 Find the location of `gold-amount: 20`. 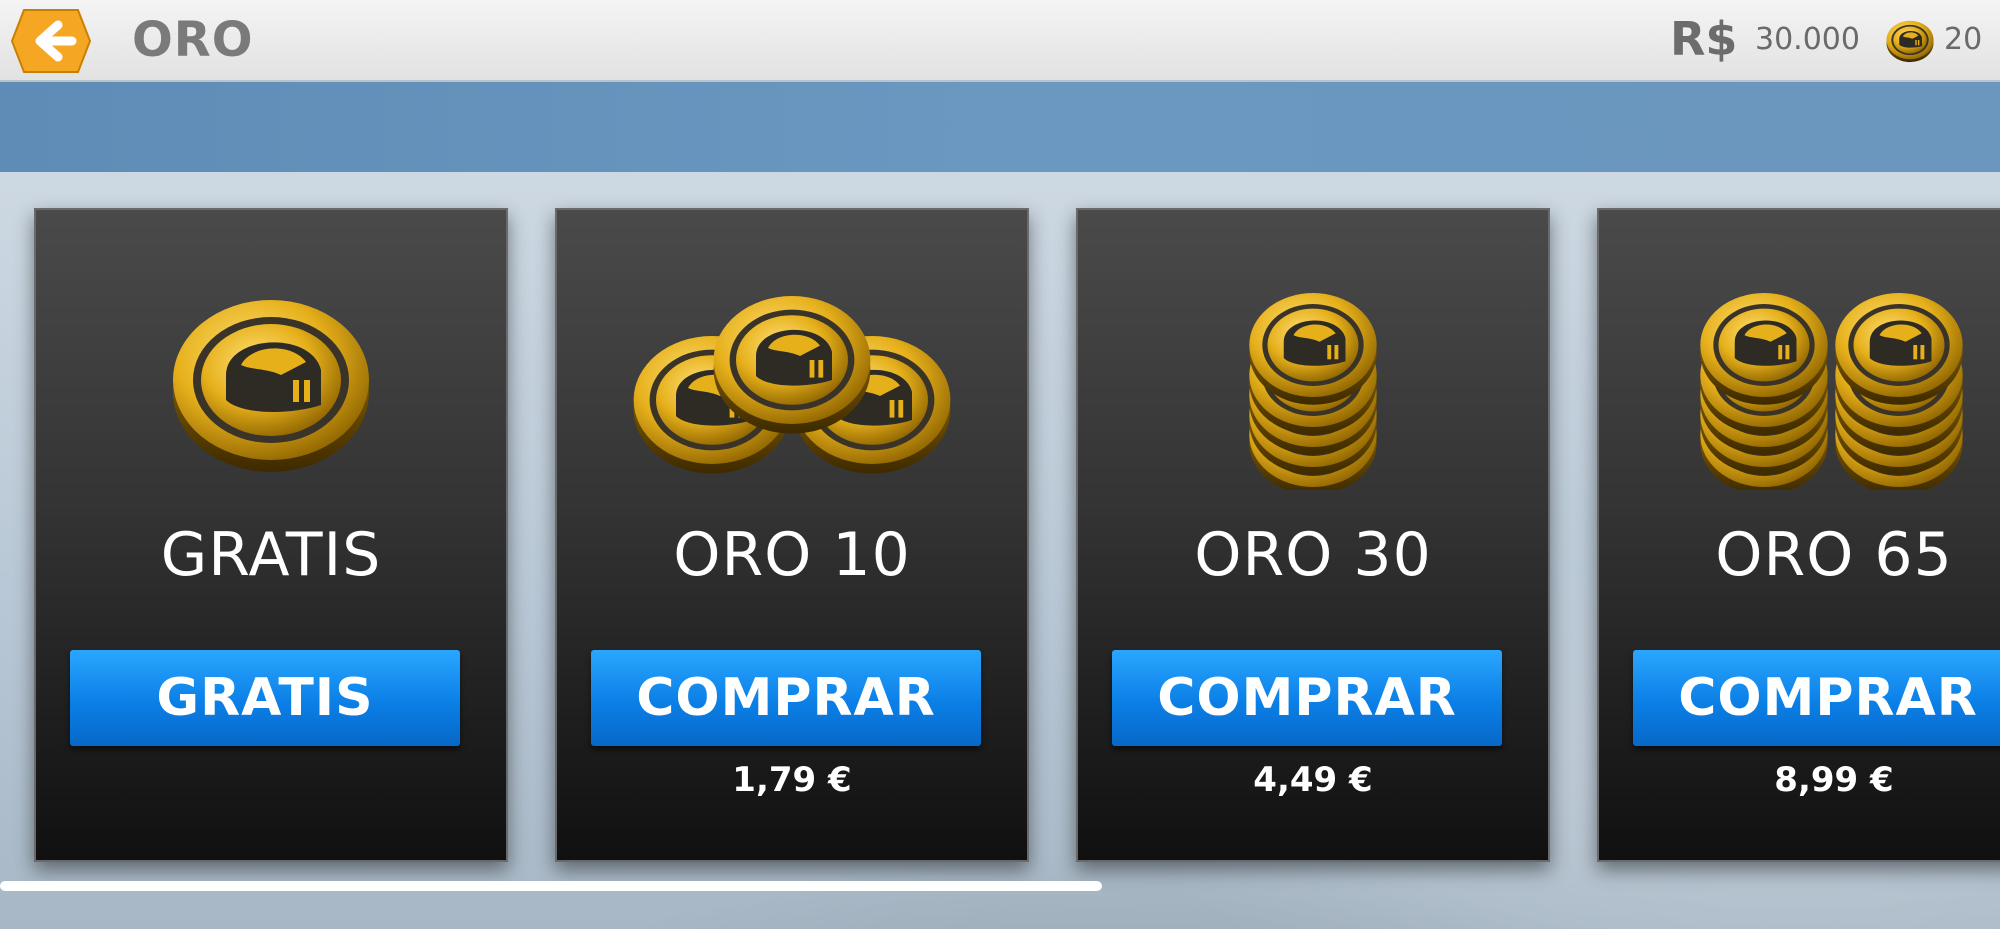

gold-amount: 20 is located at coordinates (1963, 39).